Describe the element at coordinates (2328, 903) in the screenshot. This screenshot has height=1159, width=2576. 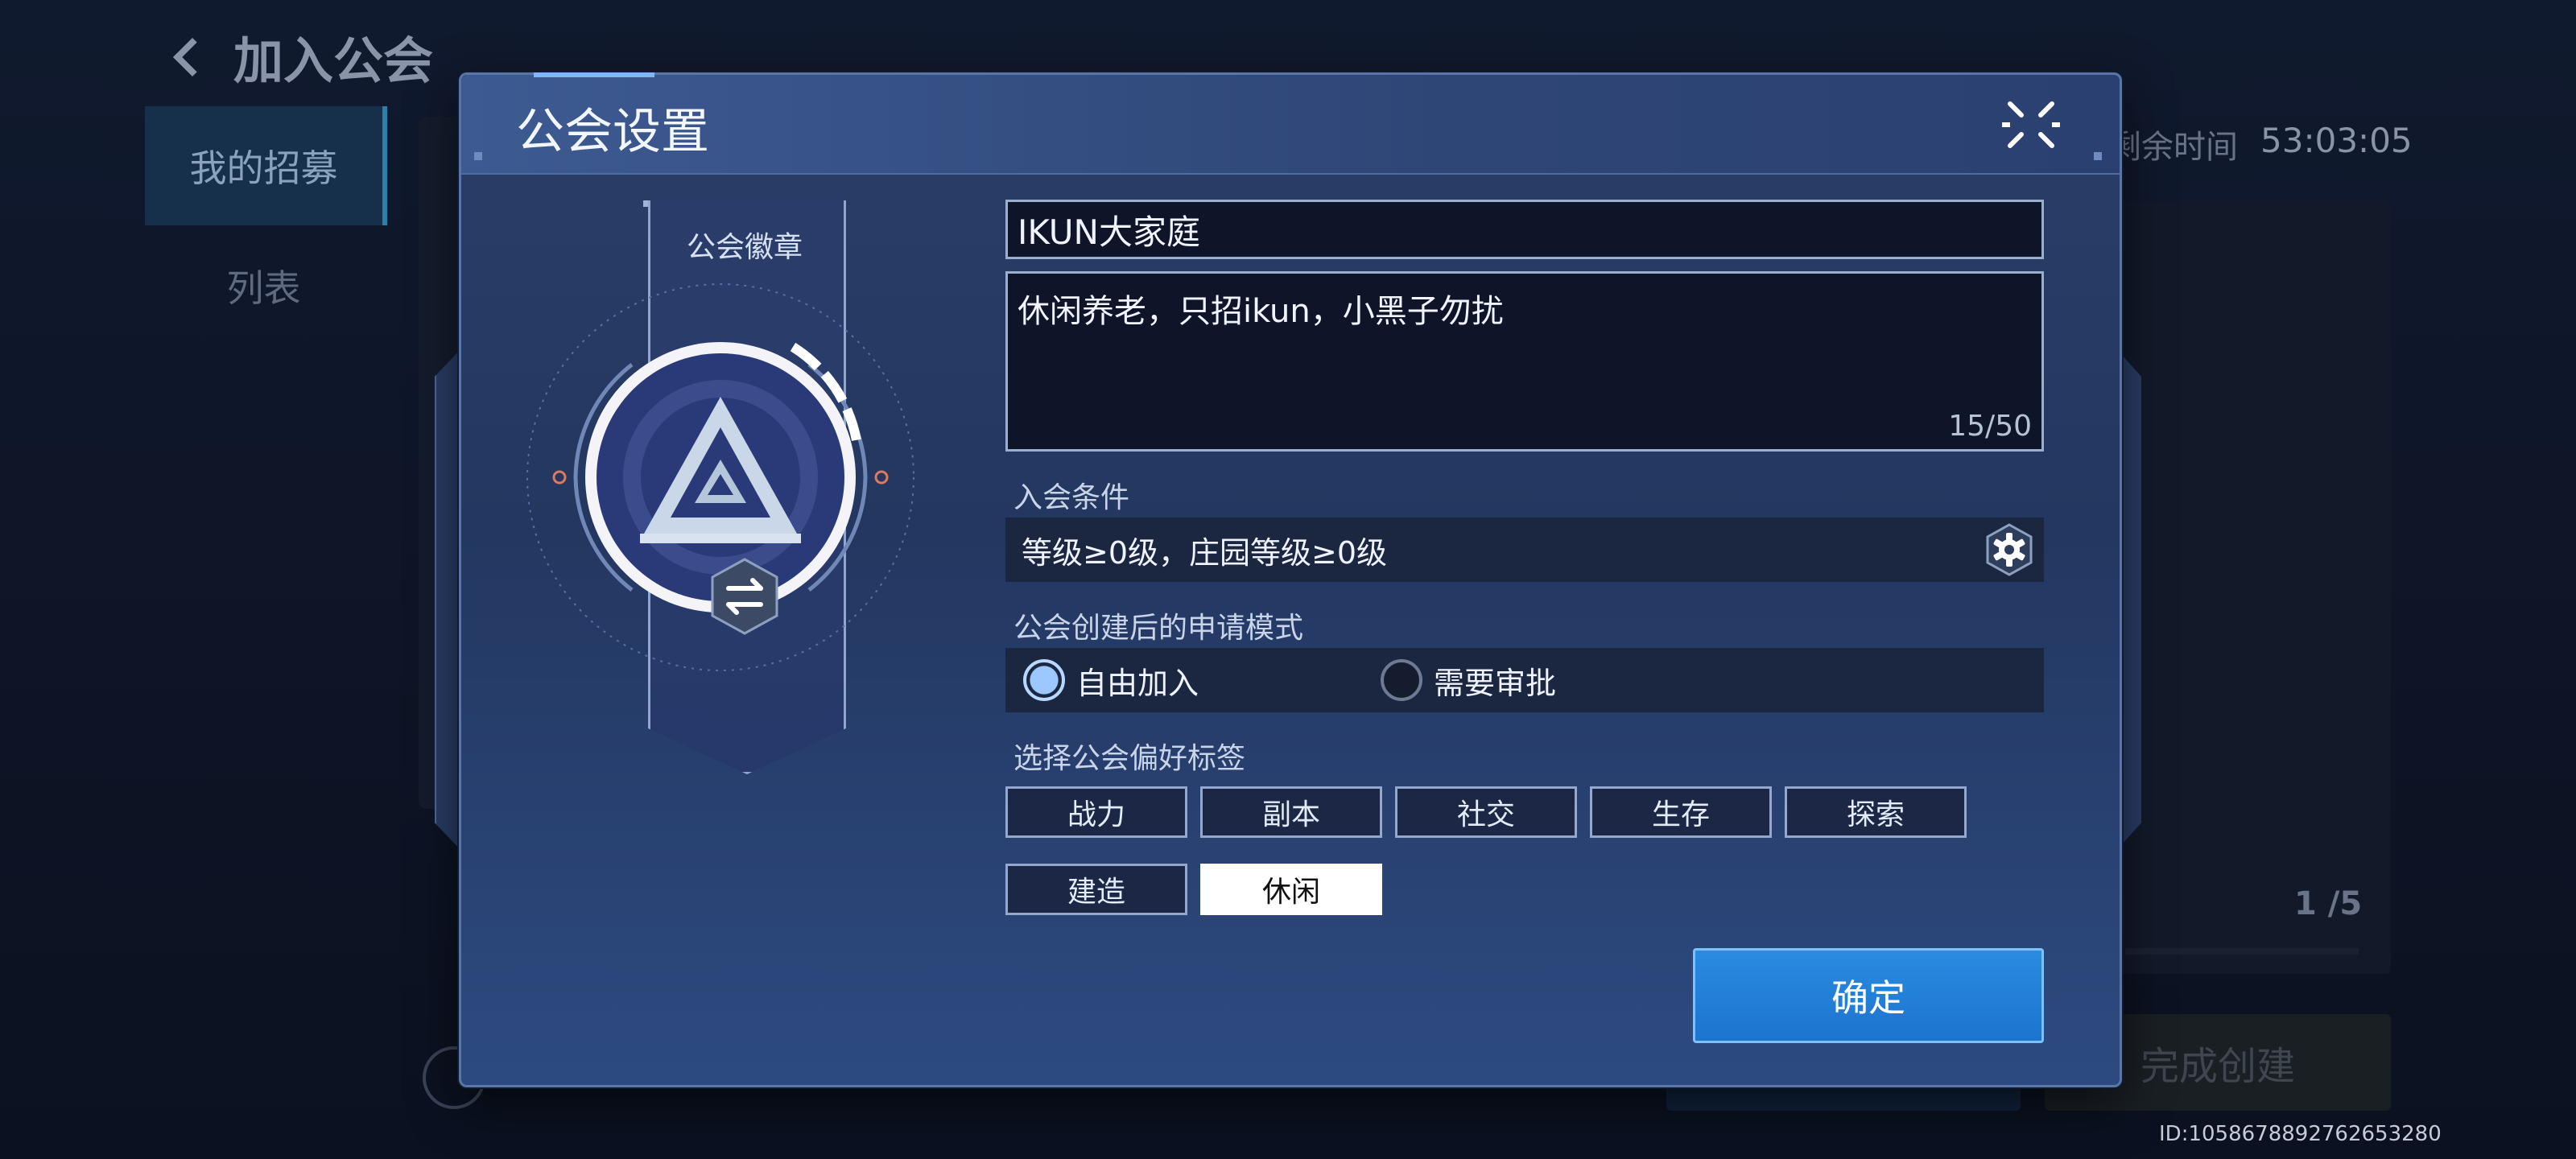
I see `member-count: 1 /5` at that location.